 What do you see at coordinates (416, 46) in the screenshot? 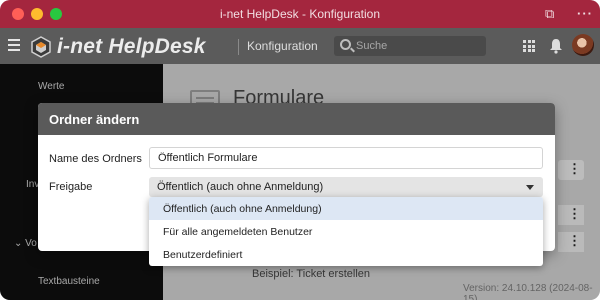
I see `search-input` at bounding box center [416, 46].